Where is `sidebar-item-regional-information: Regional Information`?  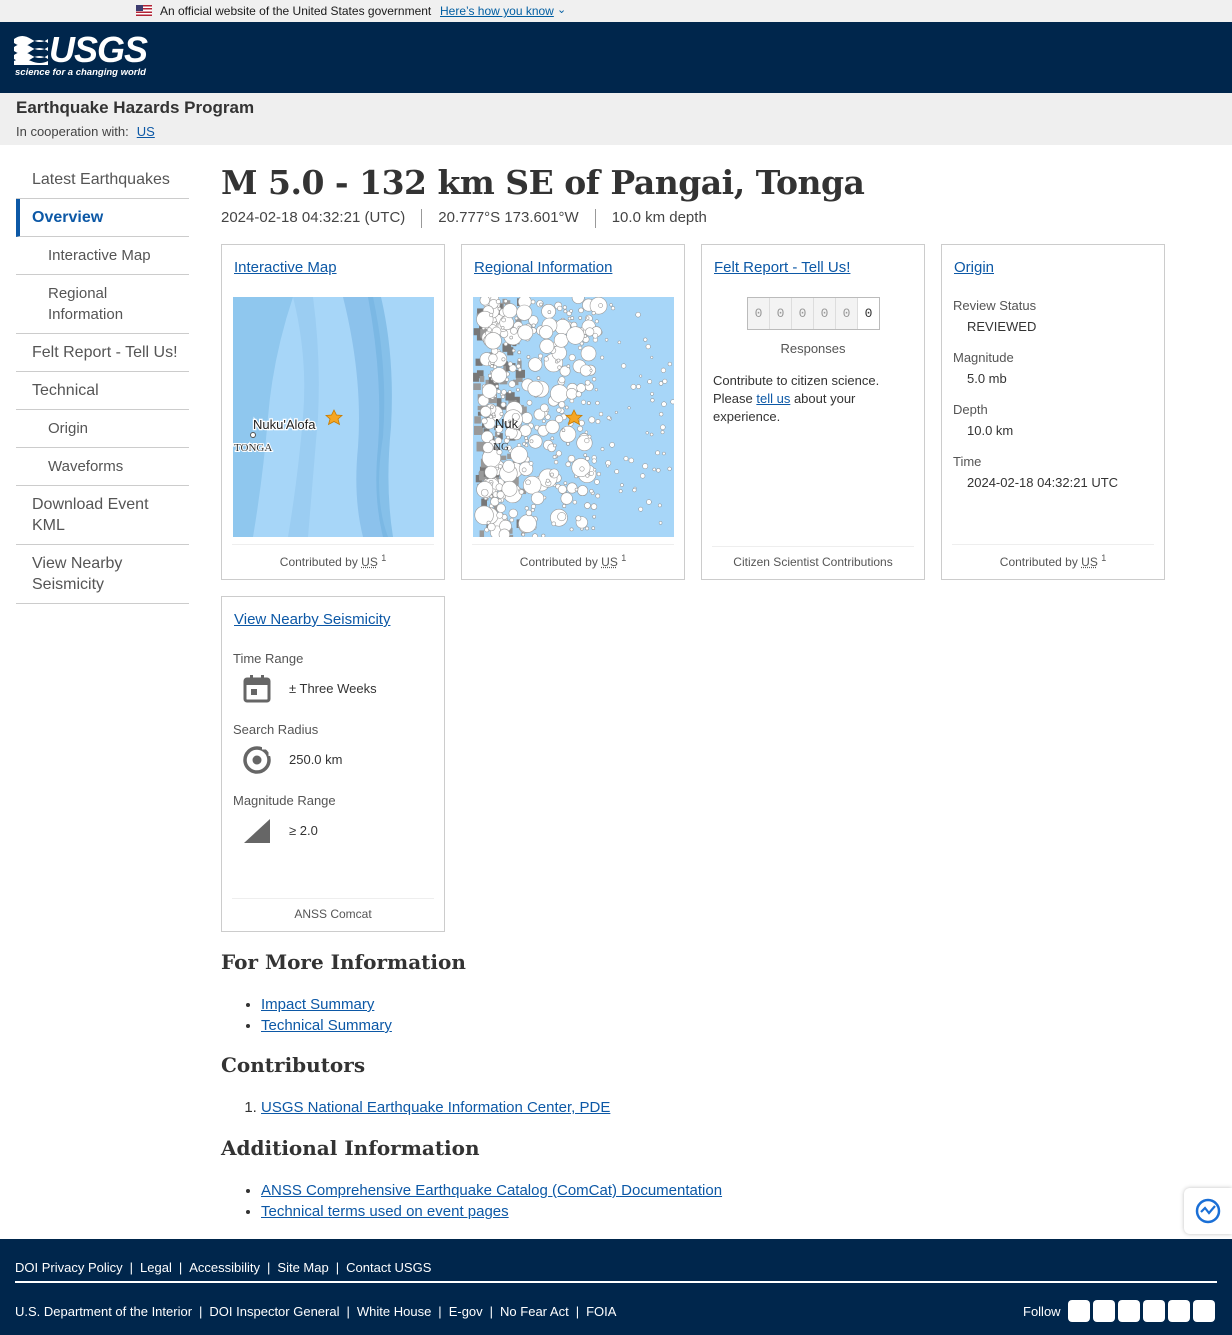 sidebar-item-regional-information: Regional Information is located at coordinates (102, 304).